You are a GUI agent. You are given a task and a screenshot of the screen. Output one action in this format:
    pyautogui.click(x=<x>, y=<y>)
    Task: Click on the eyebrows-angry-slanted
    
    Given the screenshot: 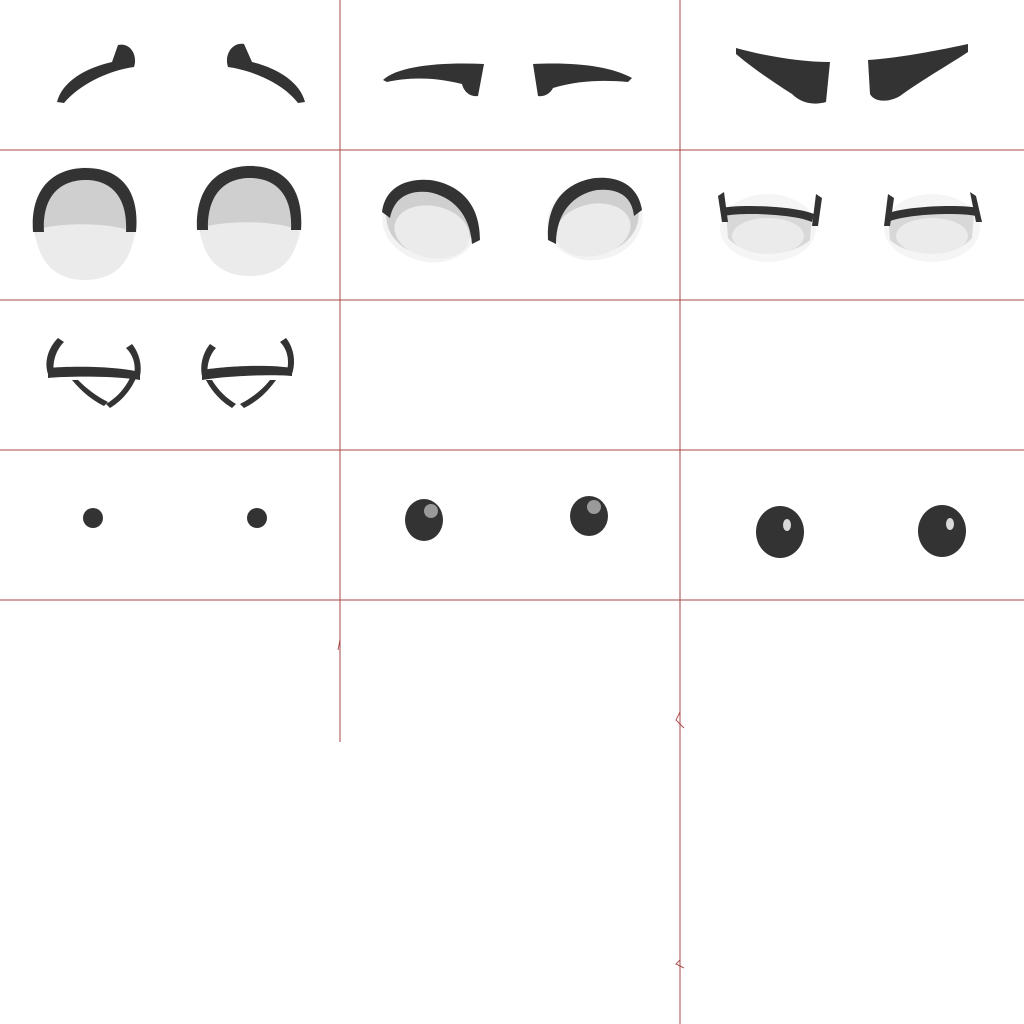 What is the action you would take?
    pyautogui.click(x=852, y=74)
    